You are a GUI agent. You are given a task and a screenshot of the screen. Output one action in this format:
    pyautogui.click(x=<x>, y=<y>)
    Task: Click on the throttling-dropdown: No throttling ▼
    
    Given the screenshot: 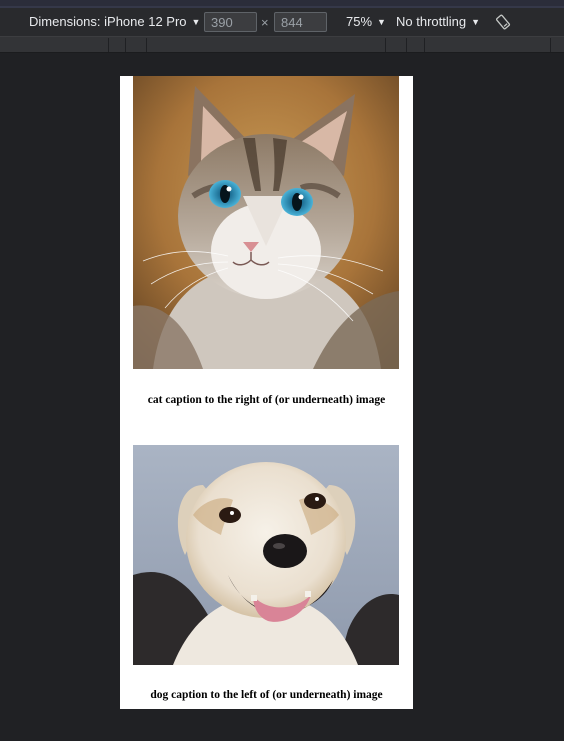 What is the action you would take?
    pyautogui.click(x=438, y=22)
    